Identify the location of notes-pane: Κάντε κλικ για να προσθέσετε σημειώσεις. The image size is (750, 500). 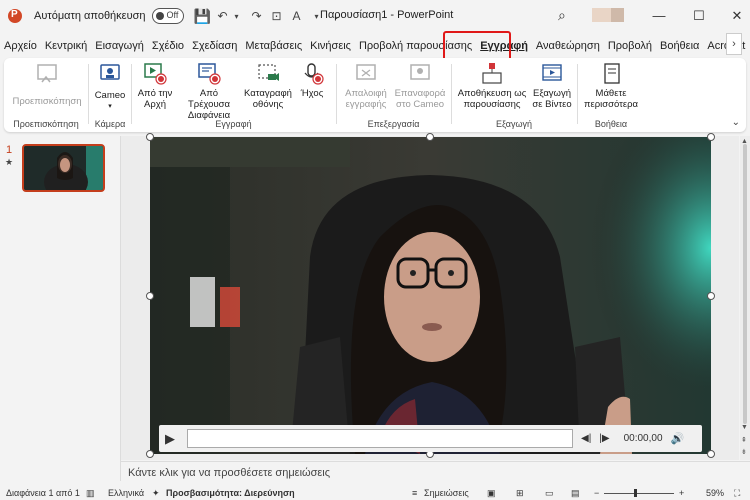
(435, 473).